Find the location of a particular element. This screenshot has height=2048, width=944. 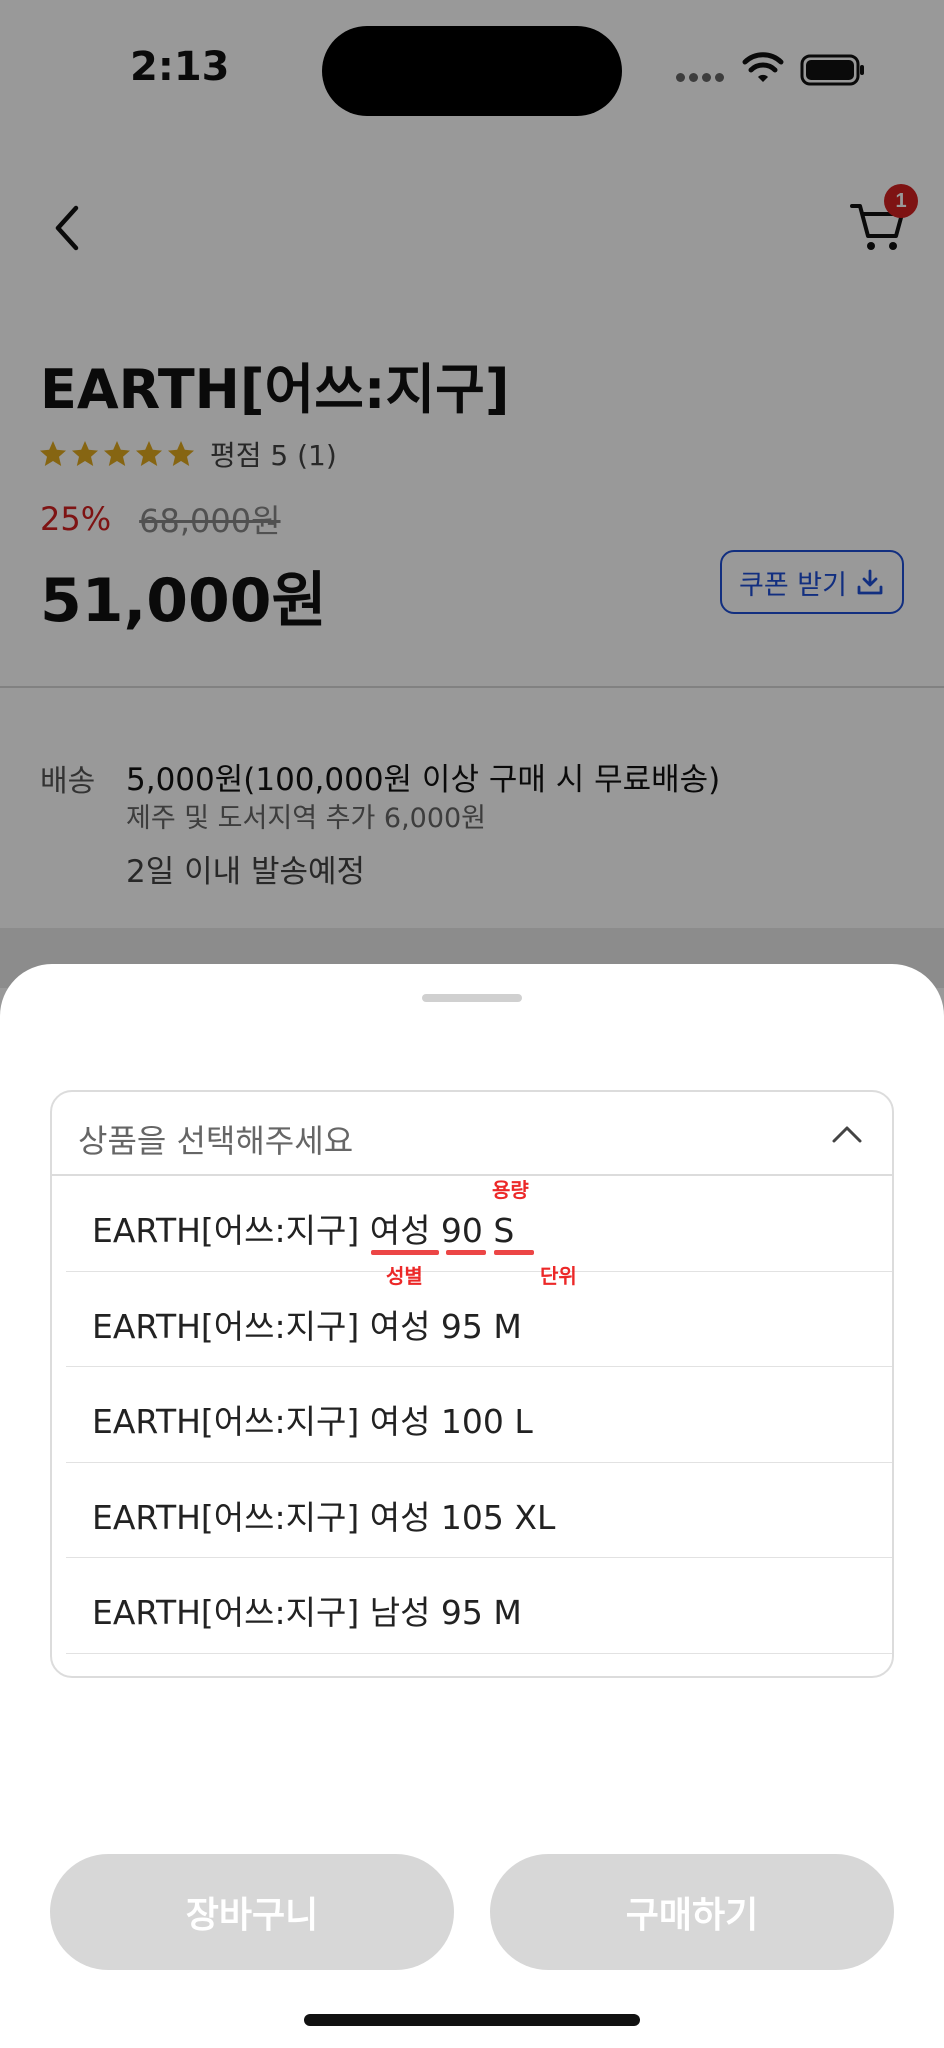

option-item: EARTH[어쓰:지구] 남성 95 M is located at coordinates (479, 1606).